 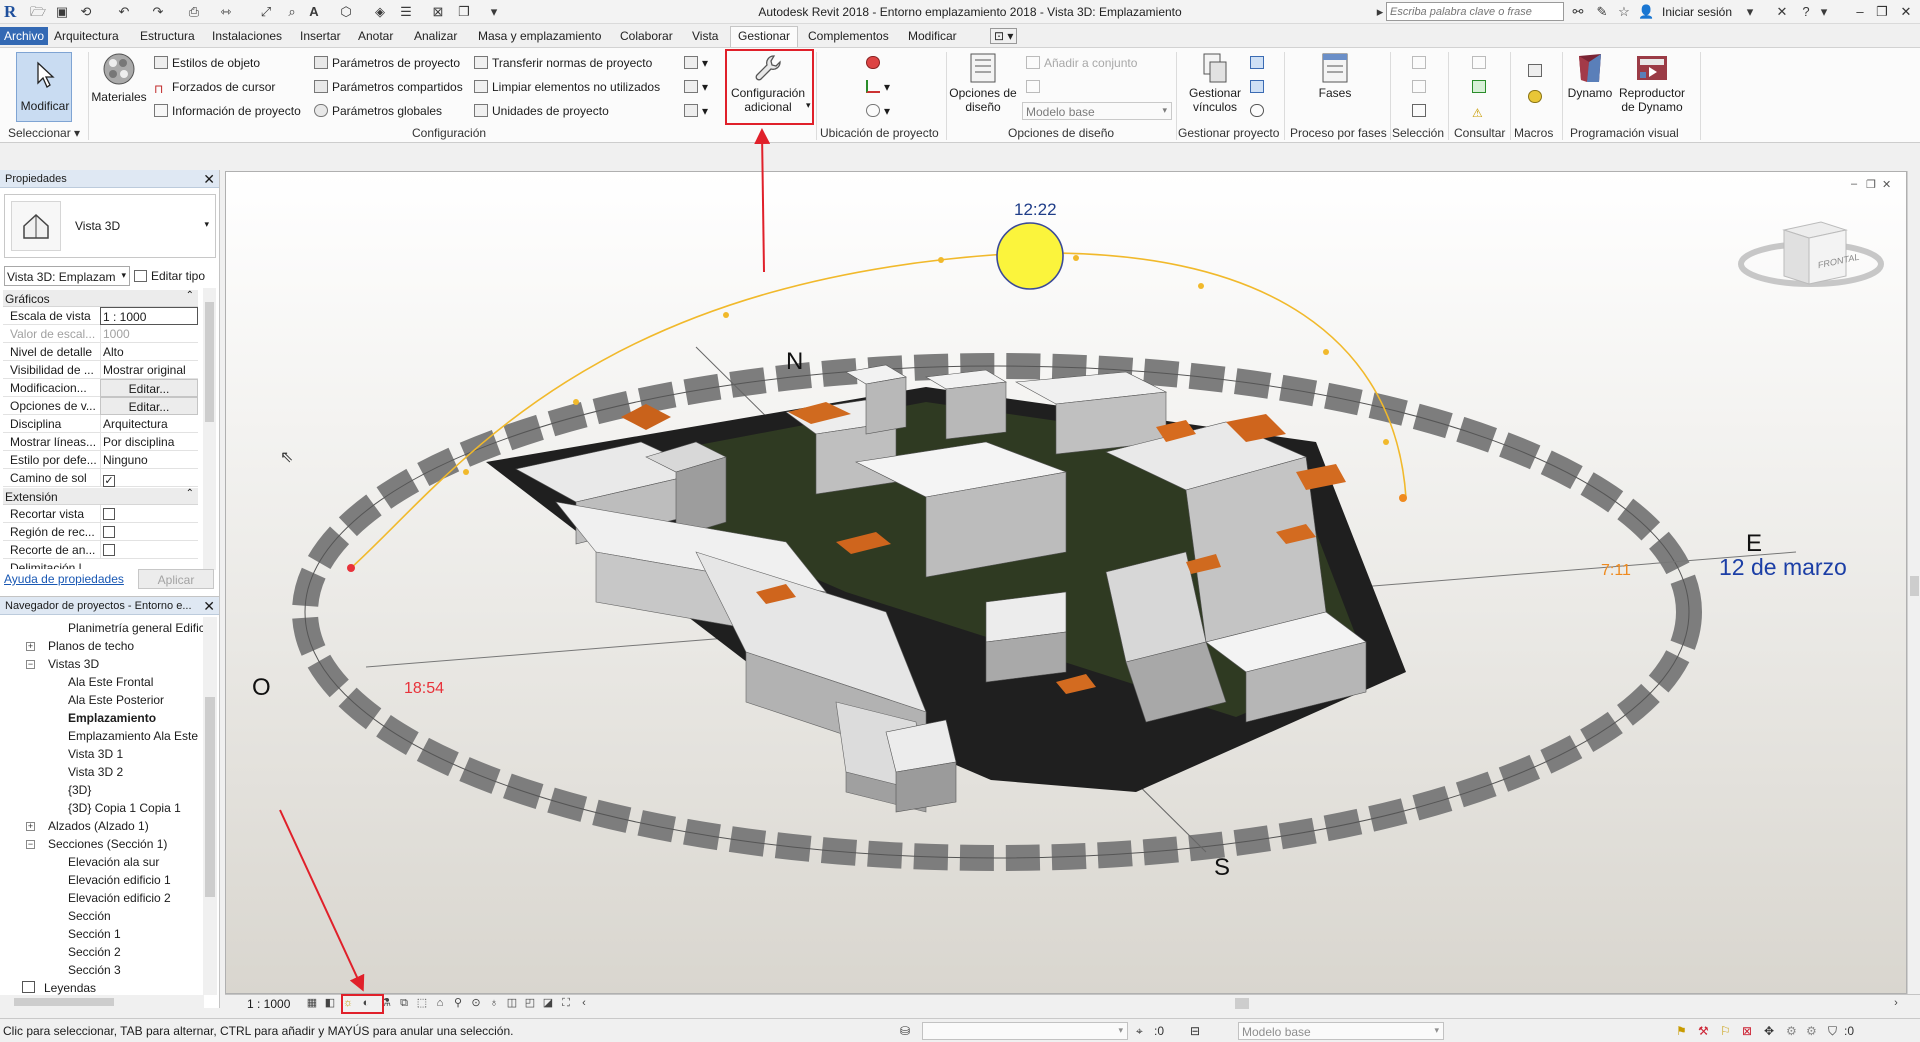 What do you see at coordinates (95, 772) in the screenshot?
I see `tree-item: Vista 3D 2` at bounding box center [95, 772].